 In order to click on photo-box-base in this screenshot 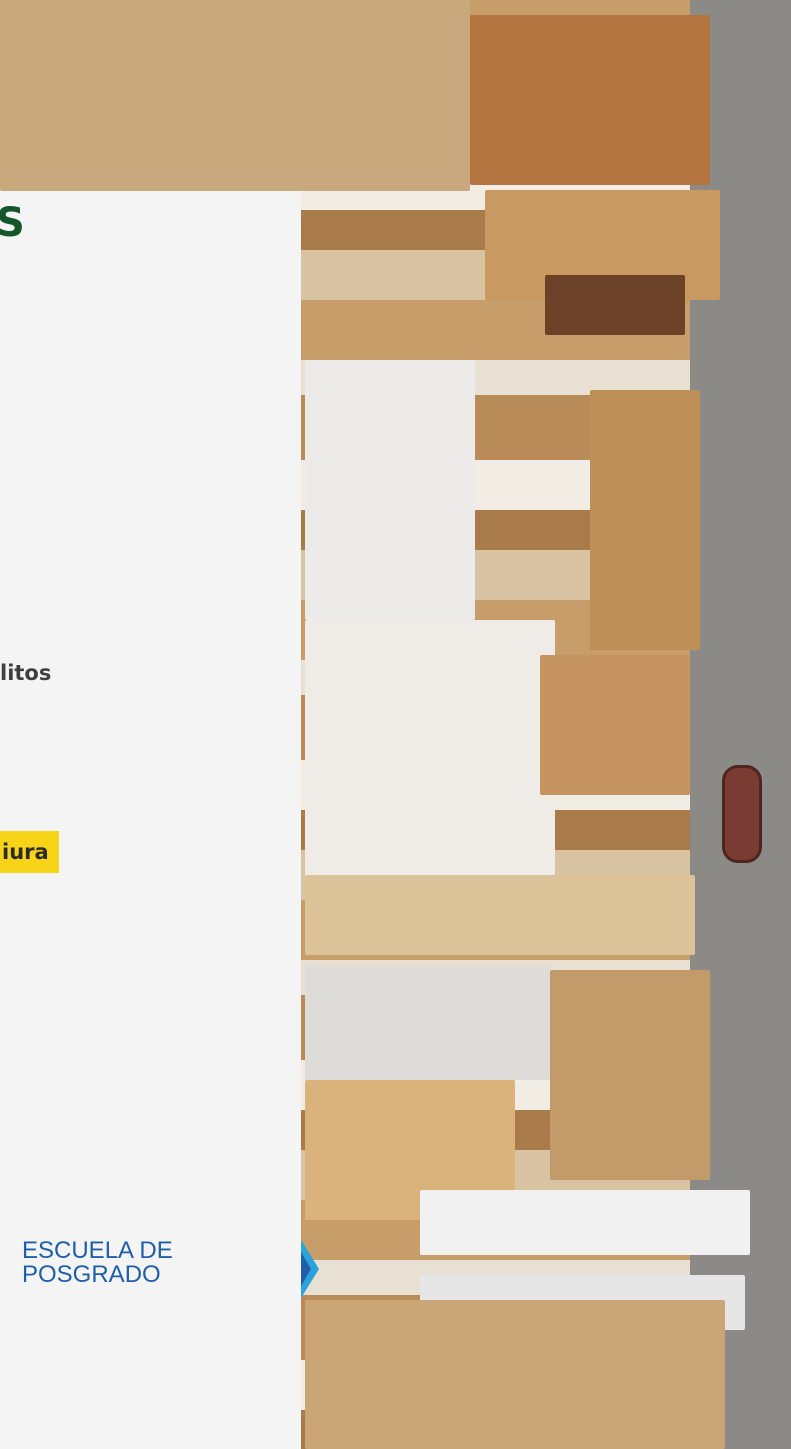, I will do `click(515, 1374)`.